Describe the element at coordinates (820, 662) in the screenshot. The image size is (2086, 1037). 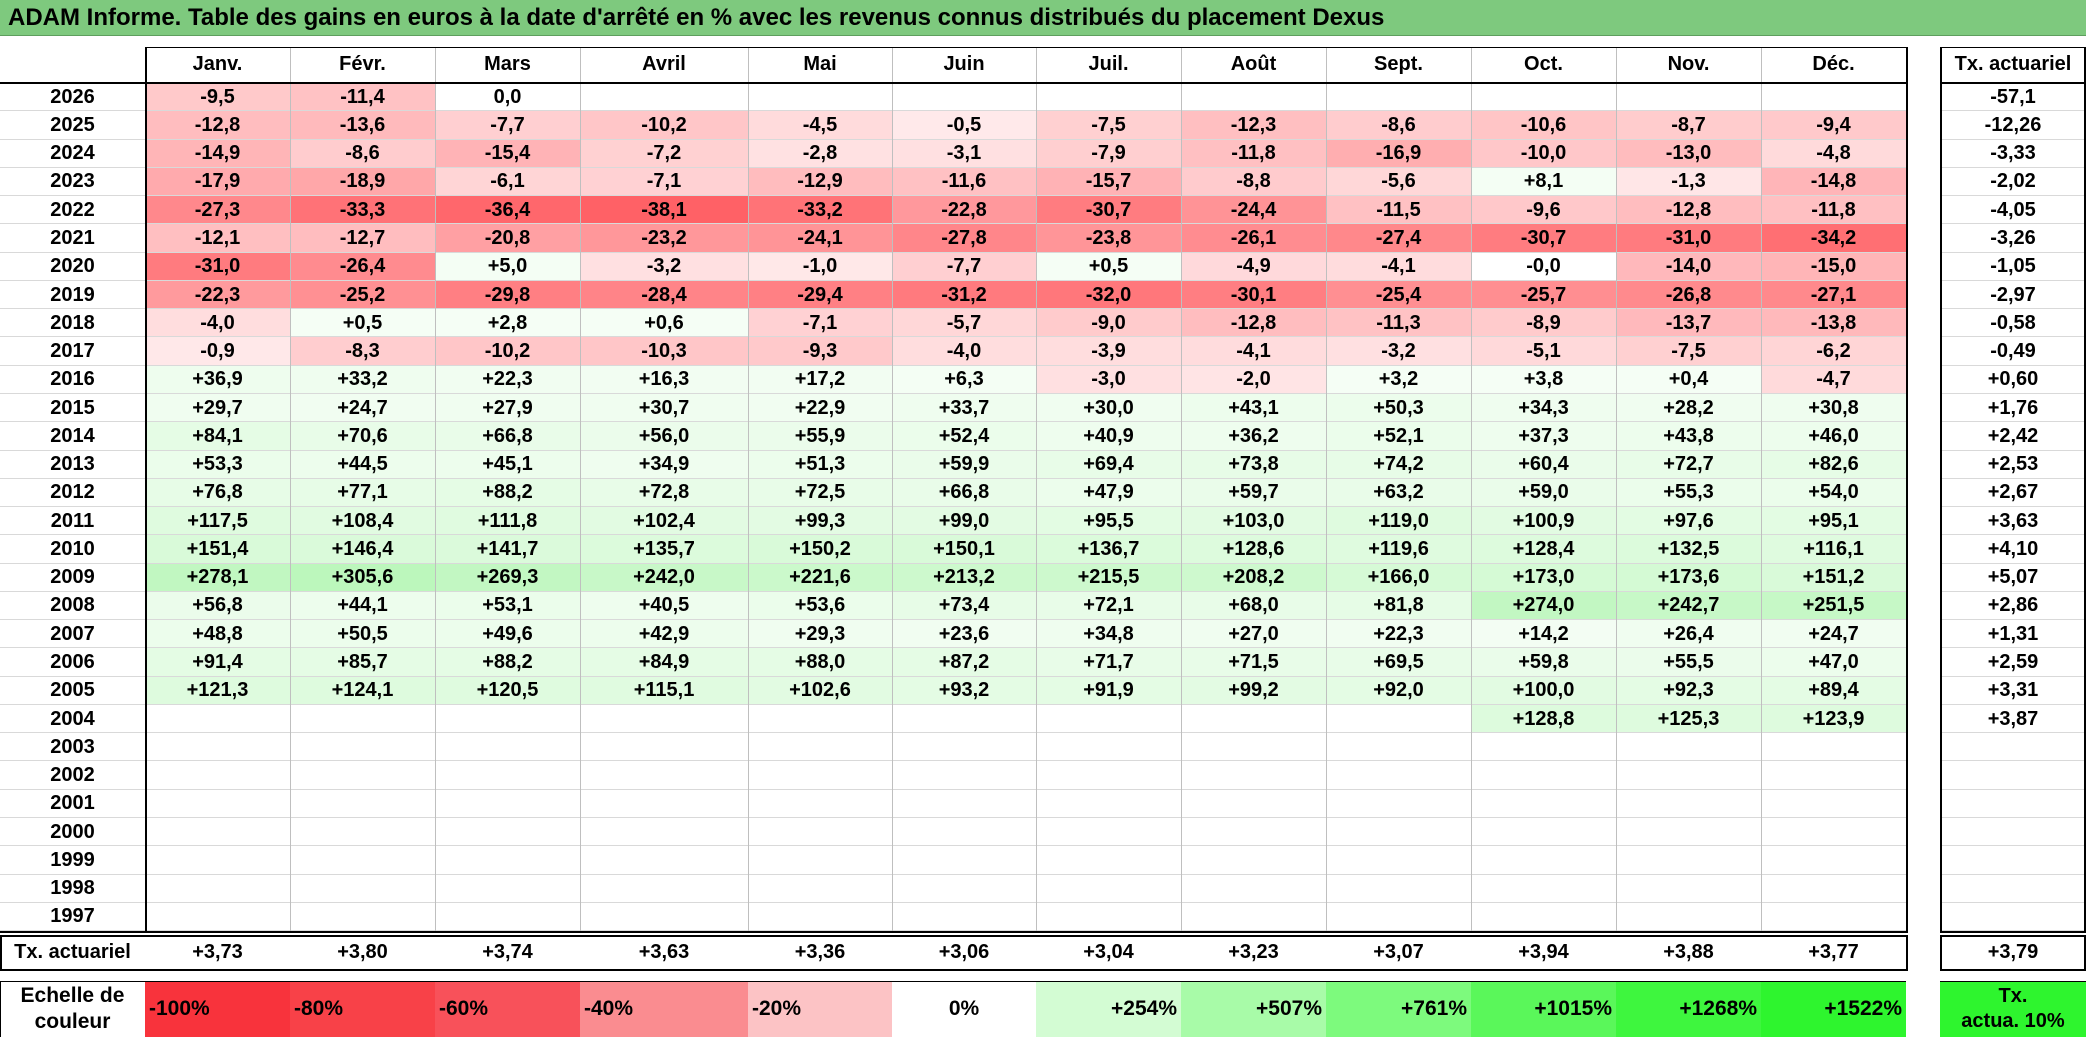
I see `table-cell: +88,0` at that location.